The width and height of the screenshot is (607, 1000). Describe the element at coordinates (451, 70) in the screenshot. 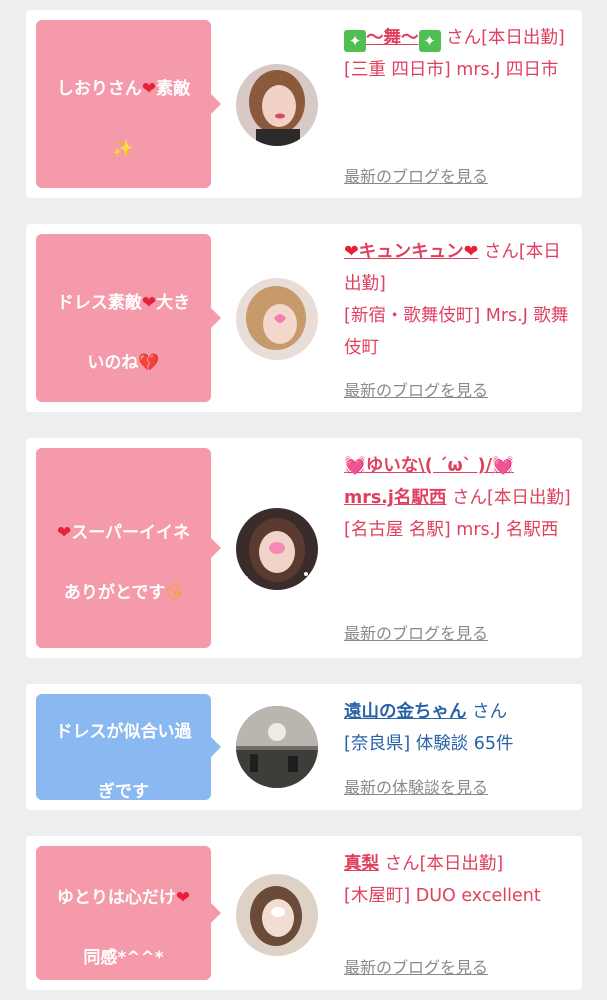

I see `shop-info: [三重 四日市] mrs.J 四日市` at that location.